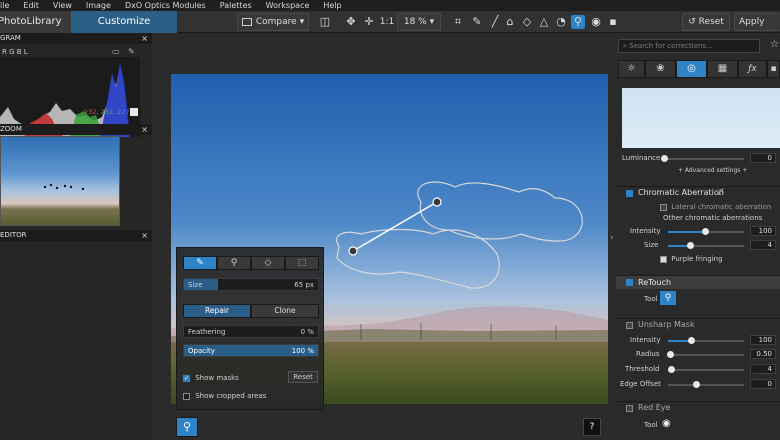  What do you see at coordinates (288, 5) in the screenshot?
I see `menu-workspace: Workspace` at bounding box center [288, 5].